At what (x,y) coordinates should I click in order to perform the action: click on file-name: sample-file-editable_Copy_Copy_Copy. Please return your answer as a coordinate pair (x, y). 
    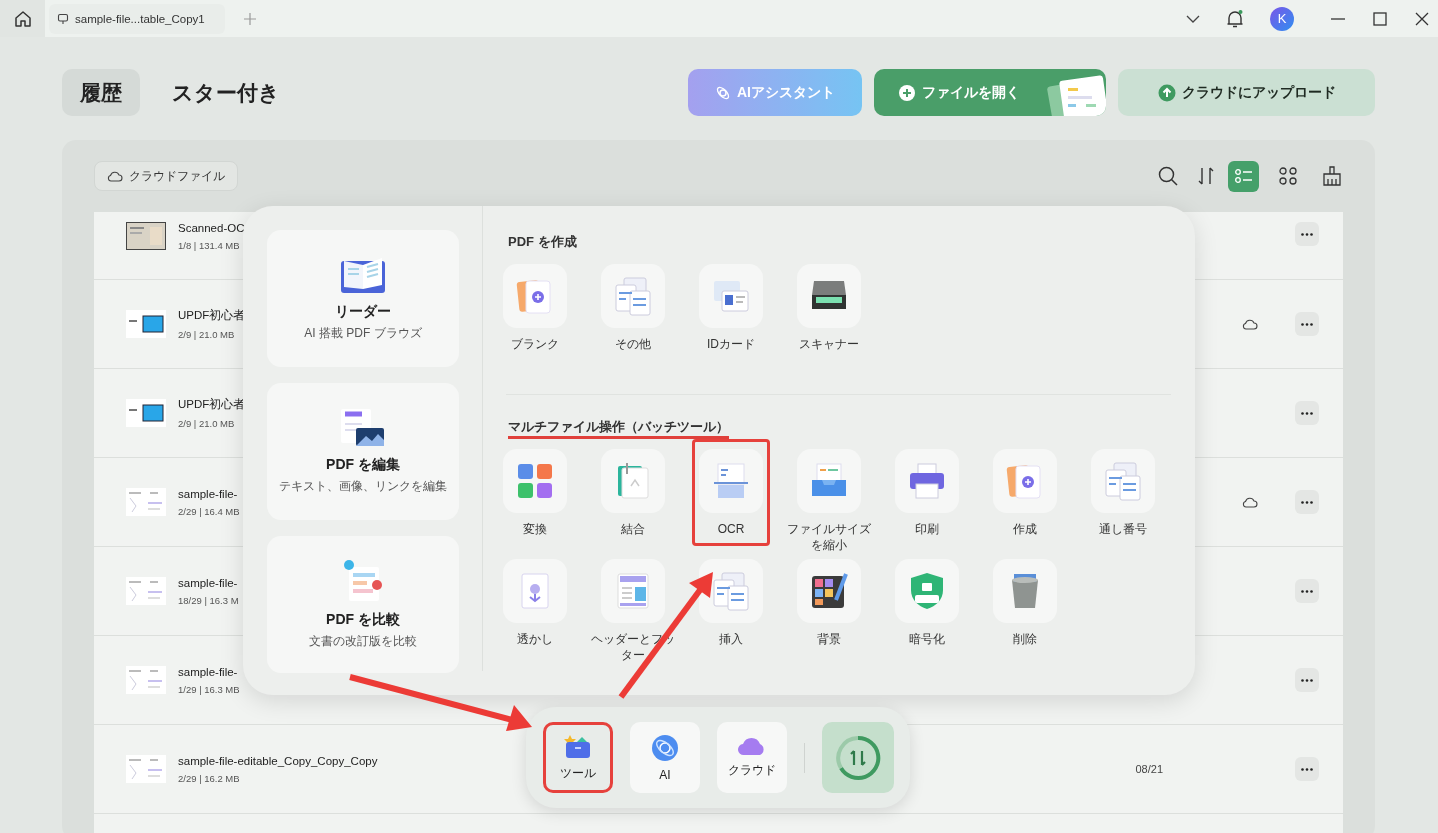
    Looking at the image, I should click on (278, 760).